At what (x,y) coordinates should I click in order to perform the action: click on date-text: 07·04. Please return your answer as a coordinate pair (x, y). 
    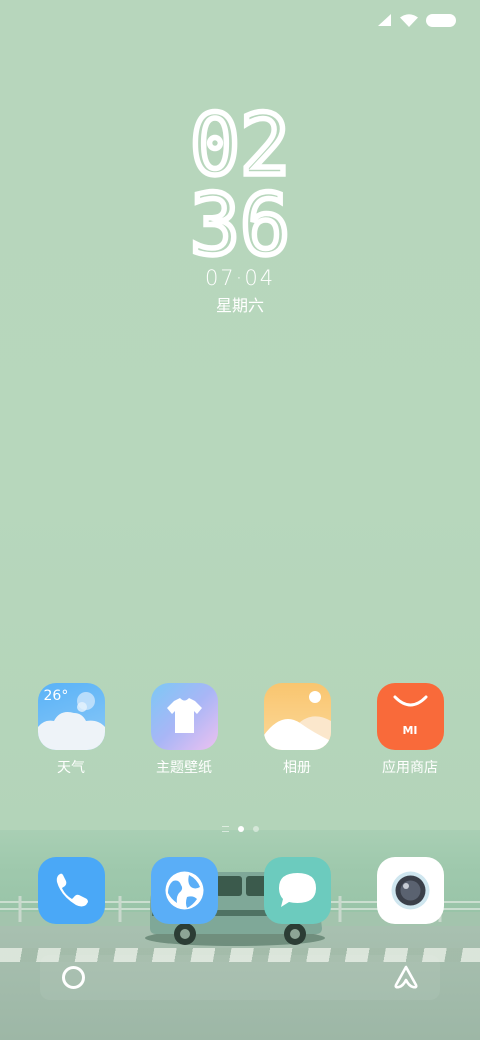
    Looking at the image, I should click on (240, 278).